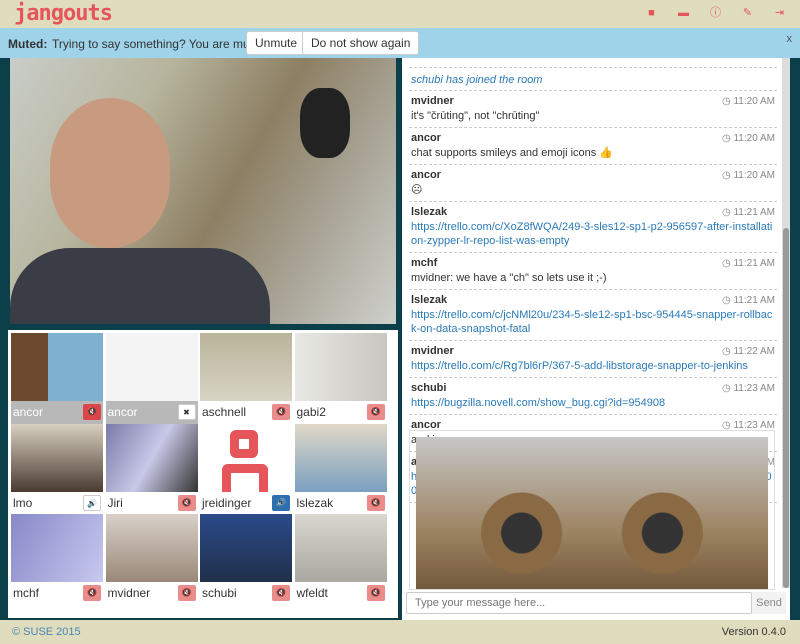 This screenshot has height=644, width=800. Describe the element at coordinates (754, 351) in the screenshot. I see `message-time-text: 11:22 AM` at that location.